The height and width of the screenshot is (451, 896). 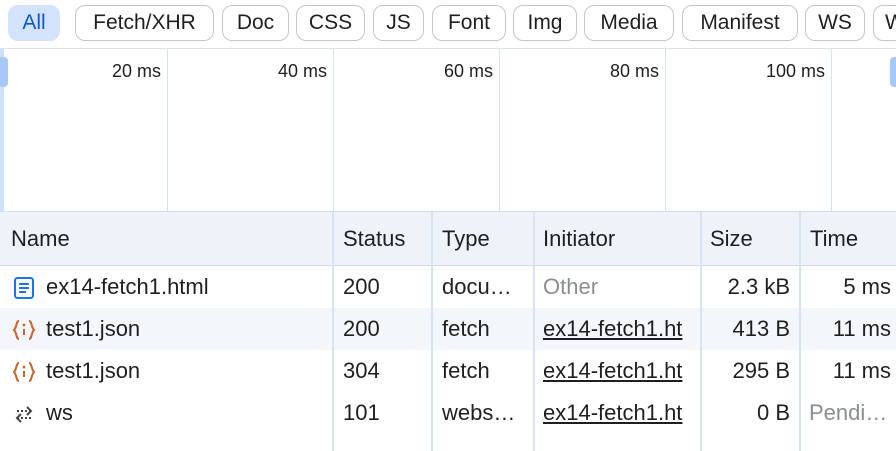 What do you see at coordinates (795, 71) in the screenshot?
I see `timeline-tick-label: 100 ms` at bounding box center [795, 71].